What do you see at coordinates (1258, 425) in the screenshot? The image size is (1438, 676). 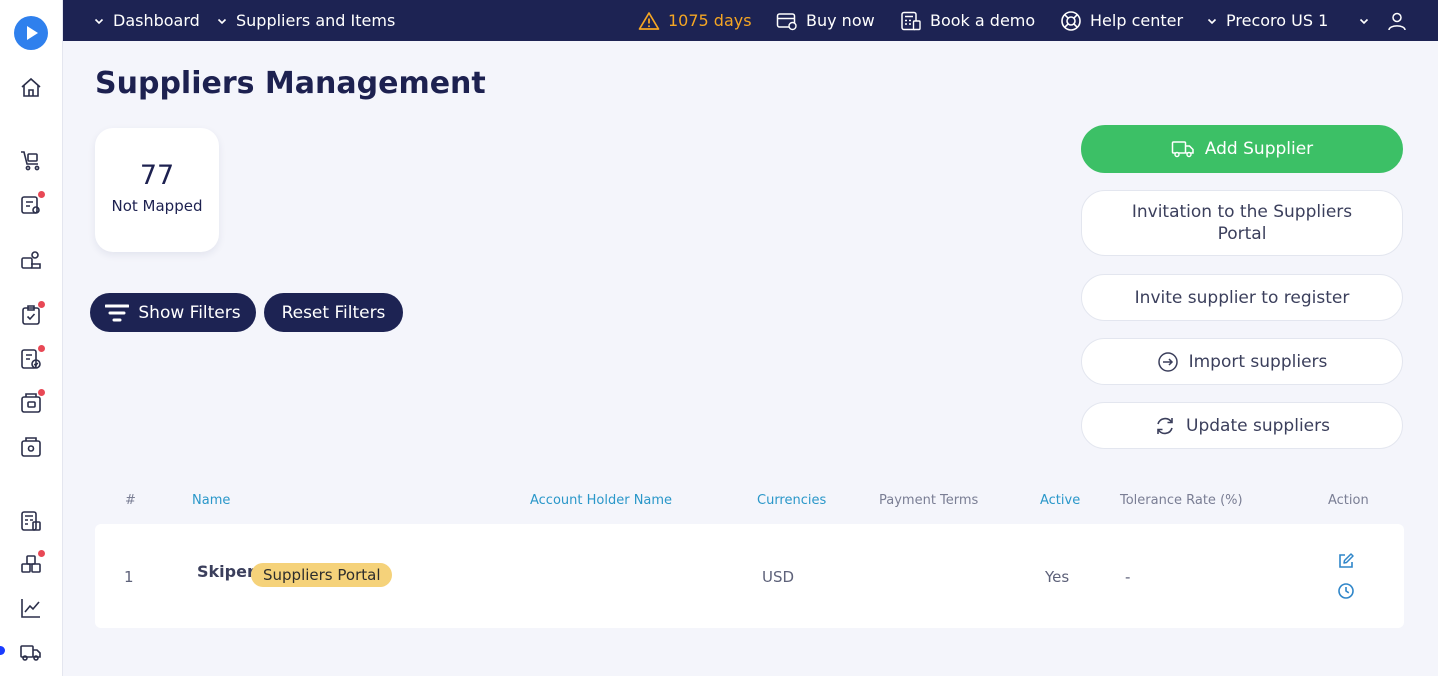 I see `update-suppliers-label: Update suppliers` at bounding box center [1258, 425].